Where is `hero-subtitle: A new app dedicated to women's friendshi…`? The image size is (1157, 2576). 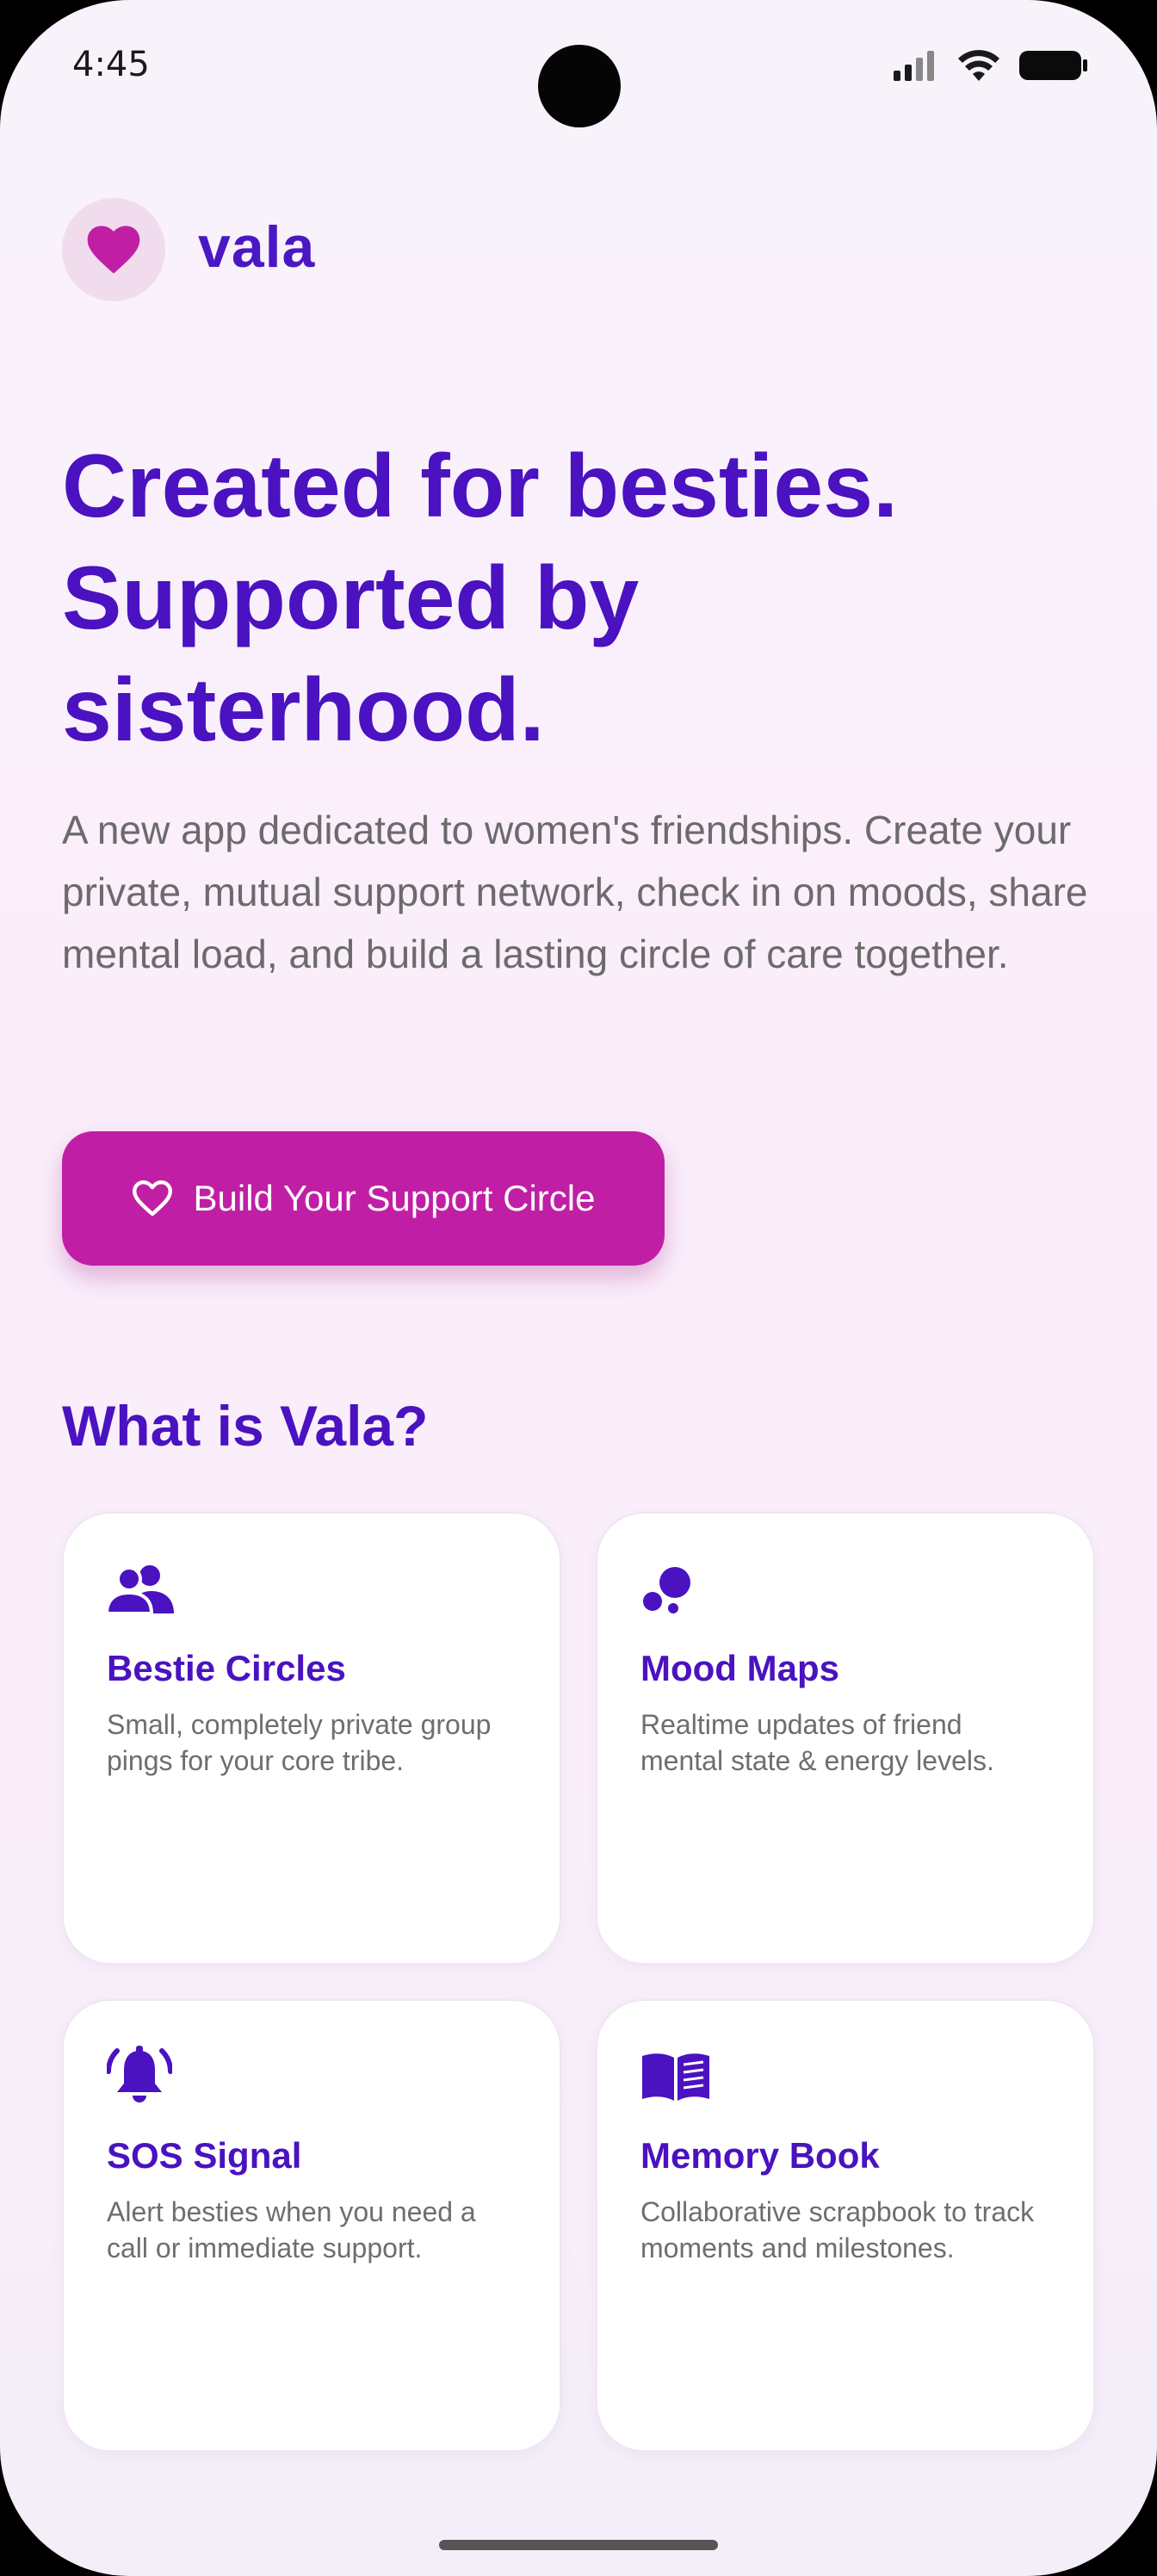
hero-subtitle: A new app dedicated to women's friendshi… is located at coordinates (575, 892).